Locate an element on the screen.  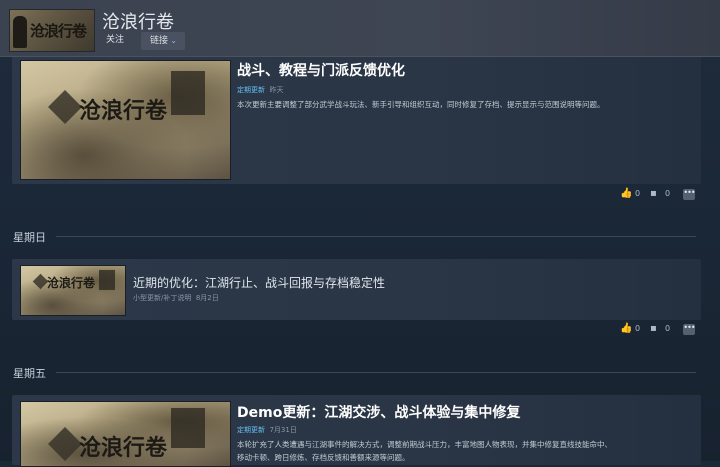
day-label: 星期五 is located at coordinates (29, 373).